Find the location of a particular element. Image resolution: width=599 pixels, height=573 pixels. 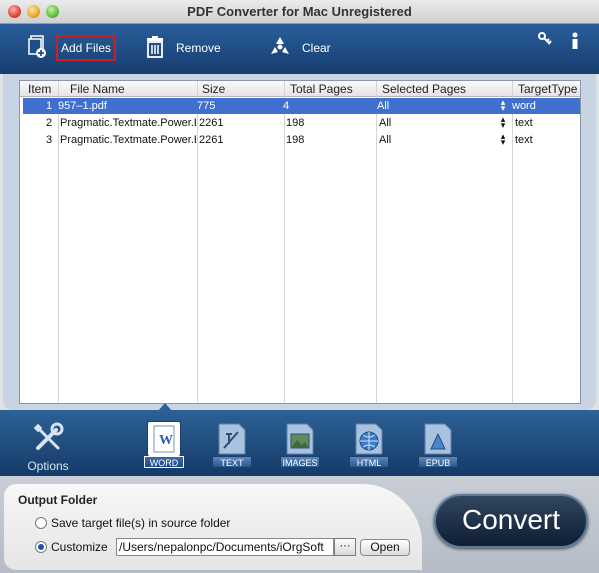

browse-button: ··· is located at coordinates (345, 547).